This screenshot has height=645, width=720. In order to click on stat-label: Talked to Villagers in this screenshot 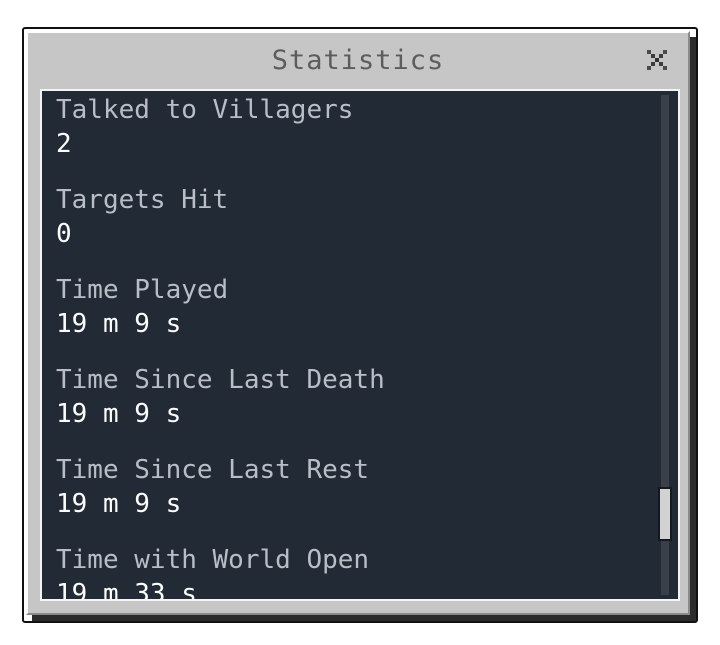, I will do `click(205, 110)`.